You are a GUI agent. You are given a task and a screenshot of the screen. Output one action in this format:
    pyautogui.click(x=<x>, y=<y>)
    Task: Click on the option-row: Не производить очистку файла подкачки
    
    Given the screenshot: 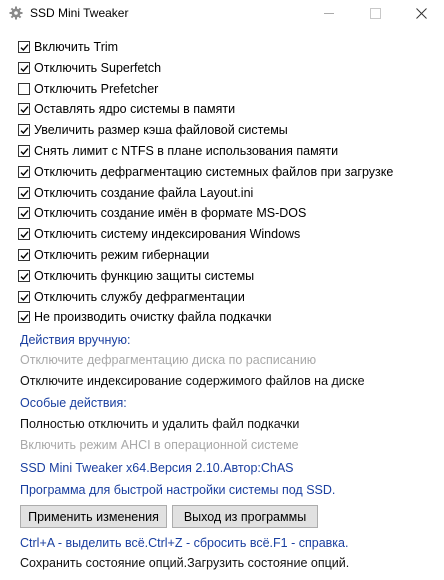 What is the action you would take?
    pyautogui.click(x=145, y=317)
    